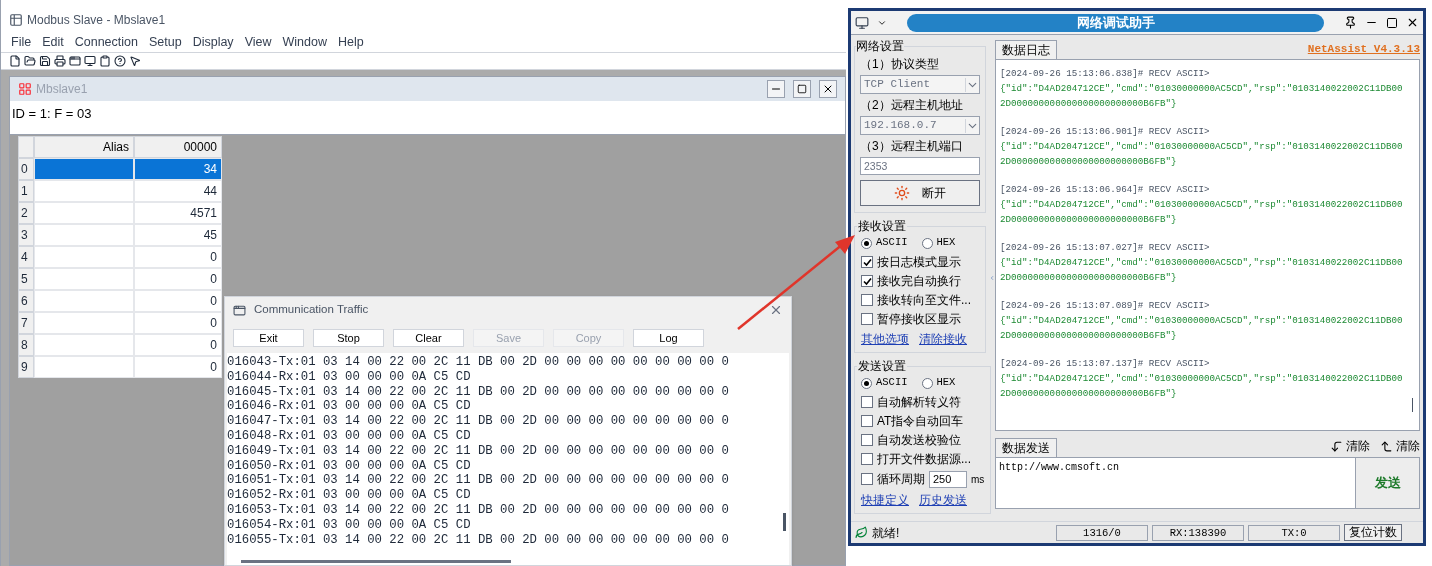  Describe the element at coordinates (62, 89) in the screenshot. I see `child-window-title: Mbslave1` at that location.